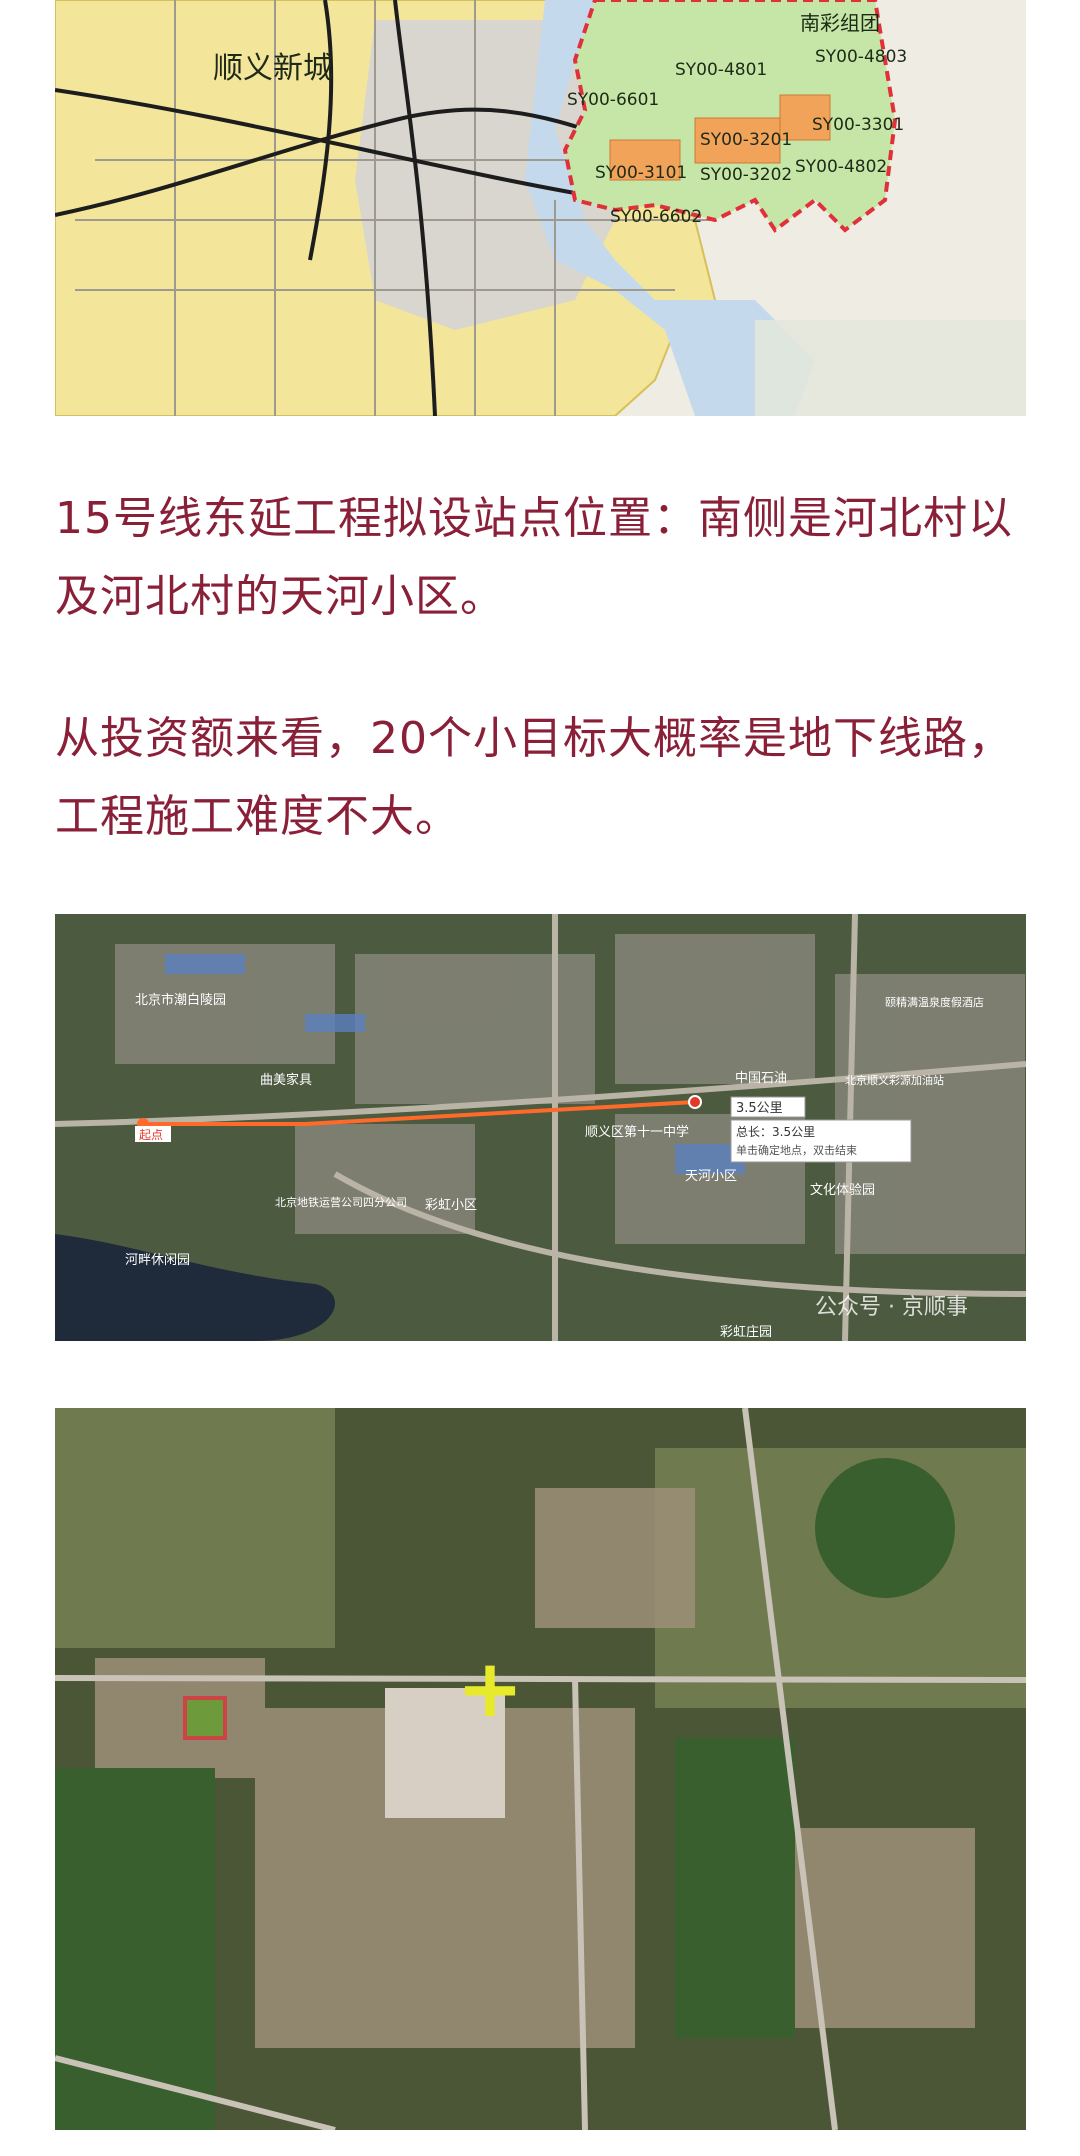  Describe the element at coordinates (934, 1002) in the screenshot. I see `poi-label: 颐精满温泉度假酒店` at that location.